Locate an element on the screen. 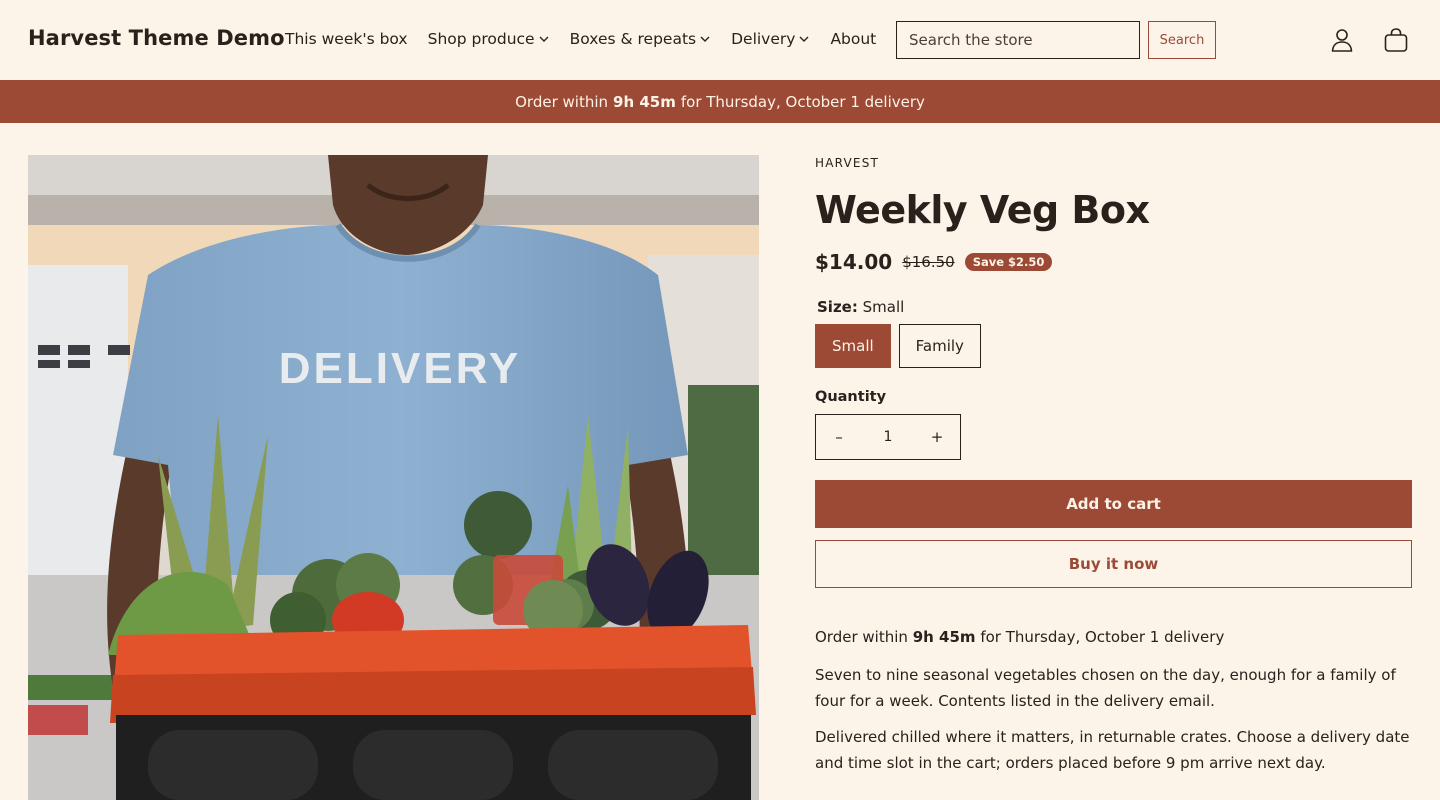  product-vendor: HARVEST is located at coordinates (847, 163).